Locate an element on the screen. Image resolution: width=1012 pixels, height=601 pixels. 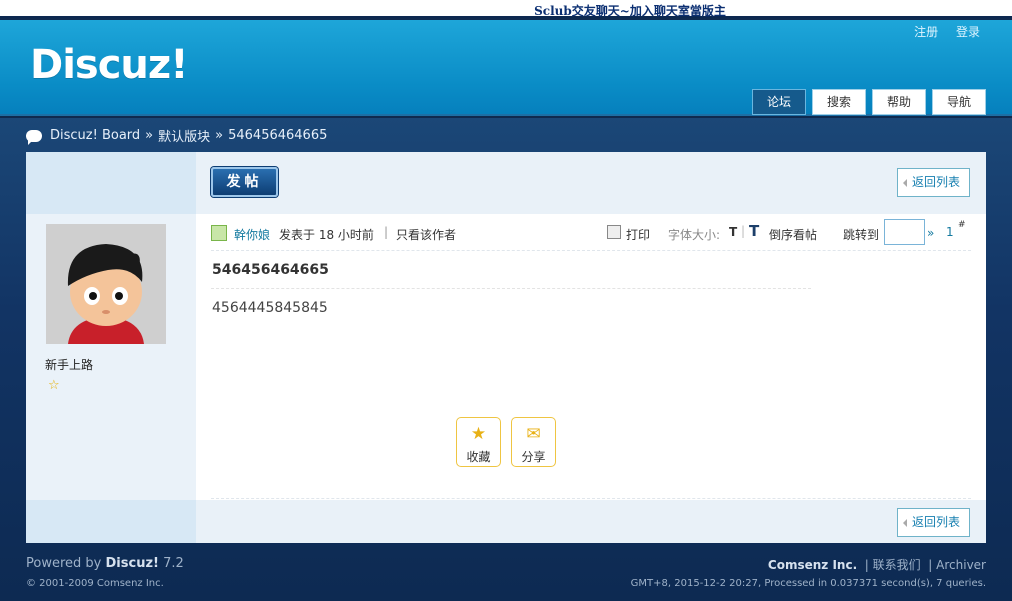
author-name: 幹你娘 is located at coordinates (252, 234).